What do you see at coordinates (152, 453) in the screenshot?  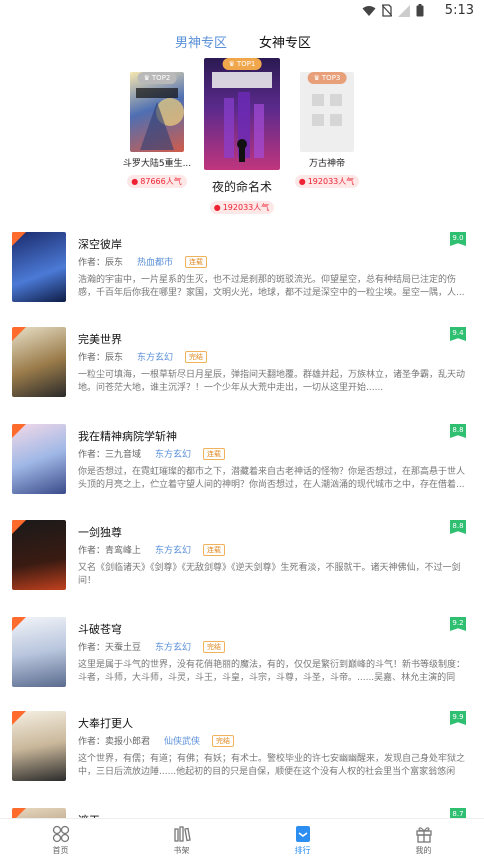 I see `book-meta: 作者：三九音域 东方玄幻 连载` at bounding box center [152, 453].